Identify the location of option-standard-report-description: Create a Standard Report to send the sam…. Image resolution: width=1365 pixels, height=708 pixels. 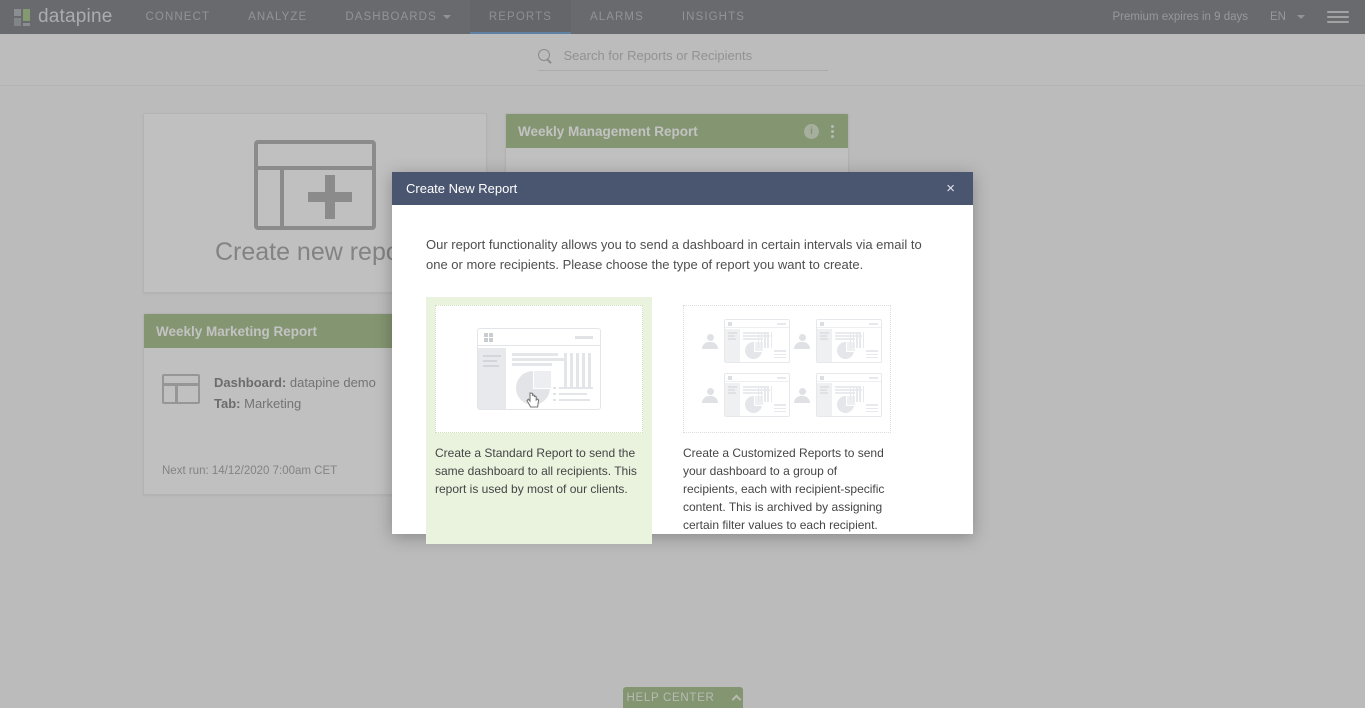
(536, 471).